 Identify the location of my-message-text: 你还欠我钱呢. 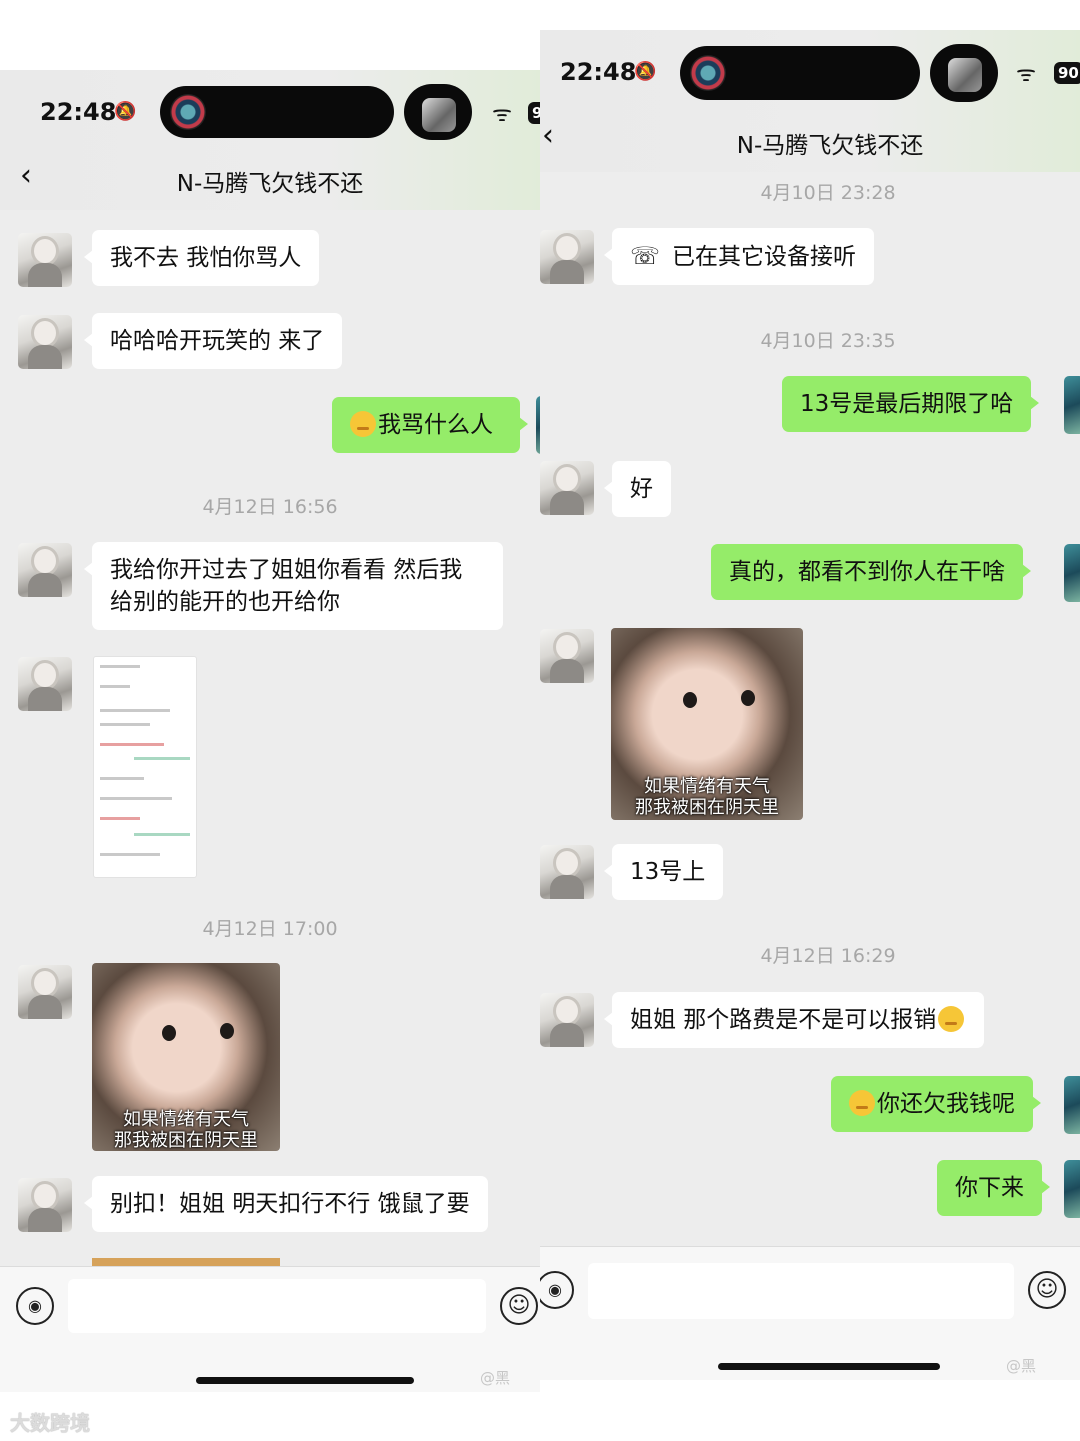
(946, 1104).